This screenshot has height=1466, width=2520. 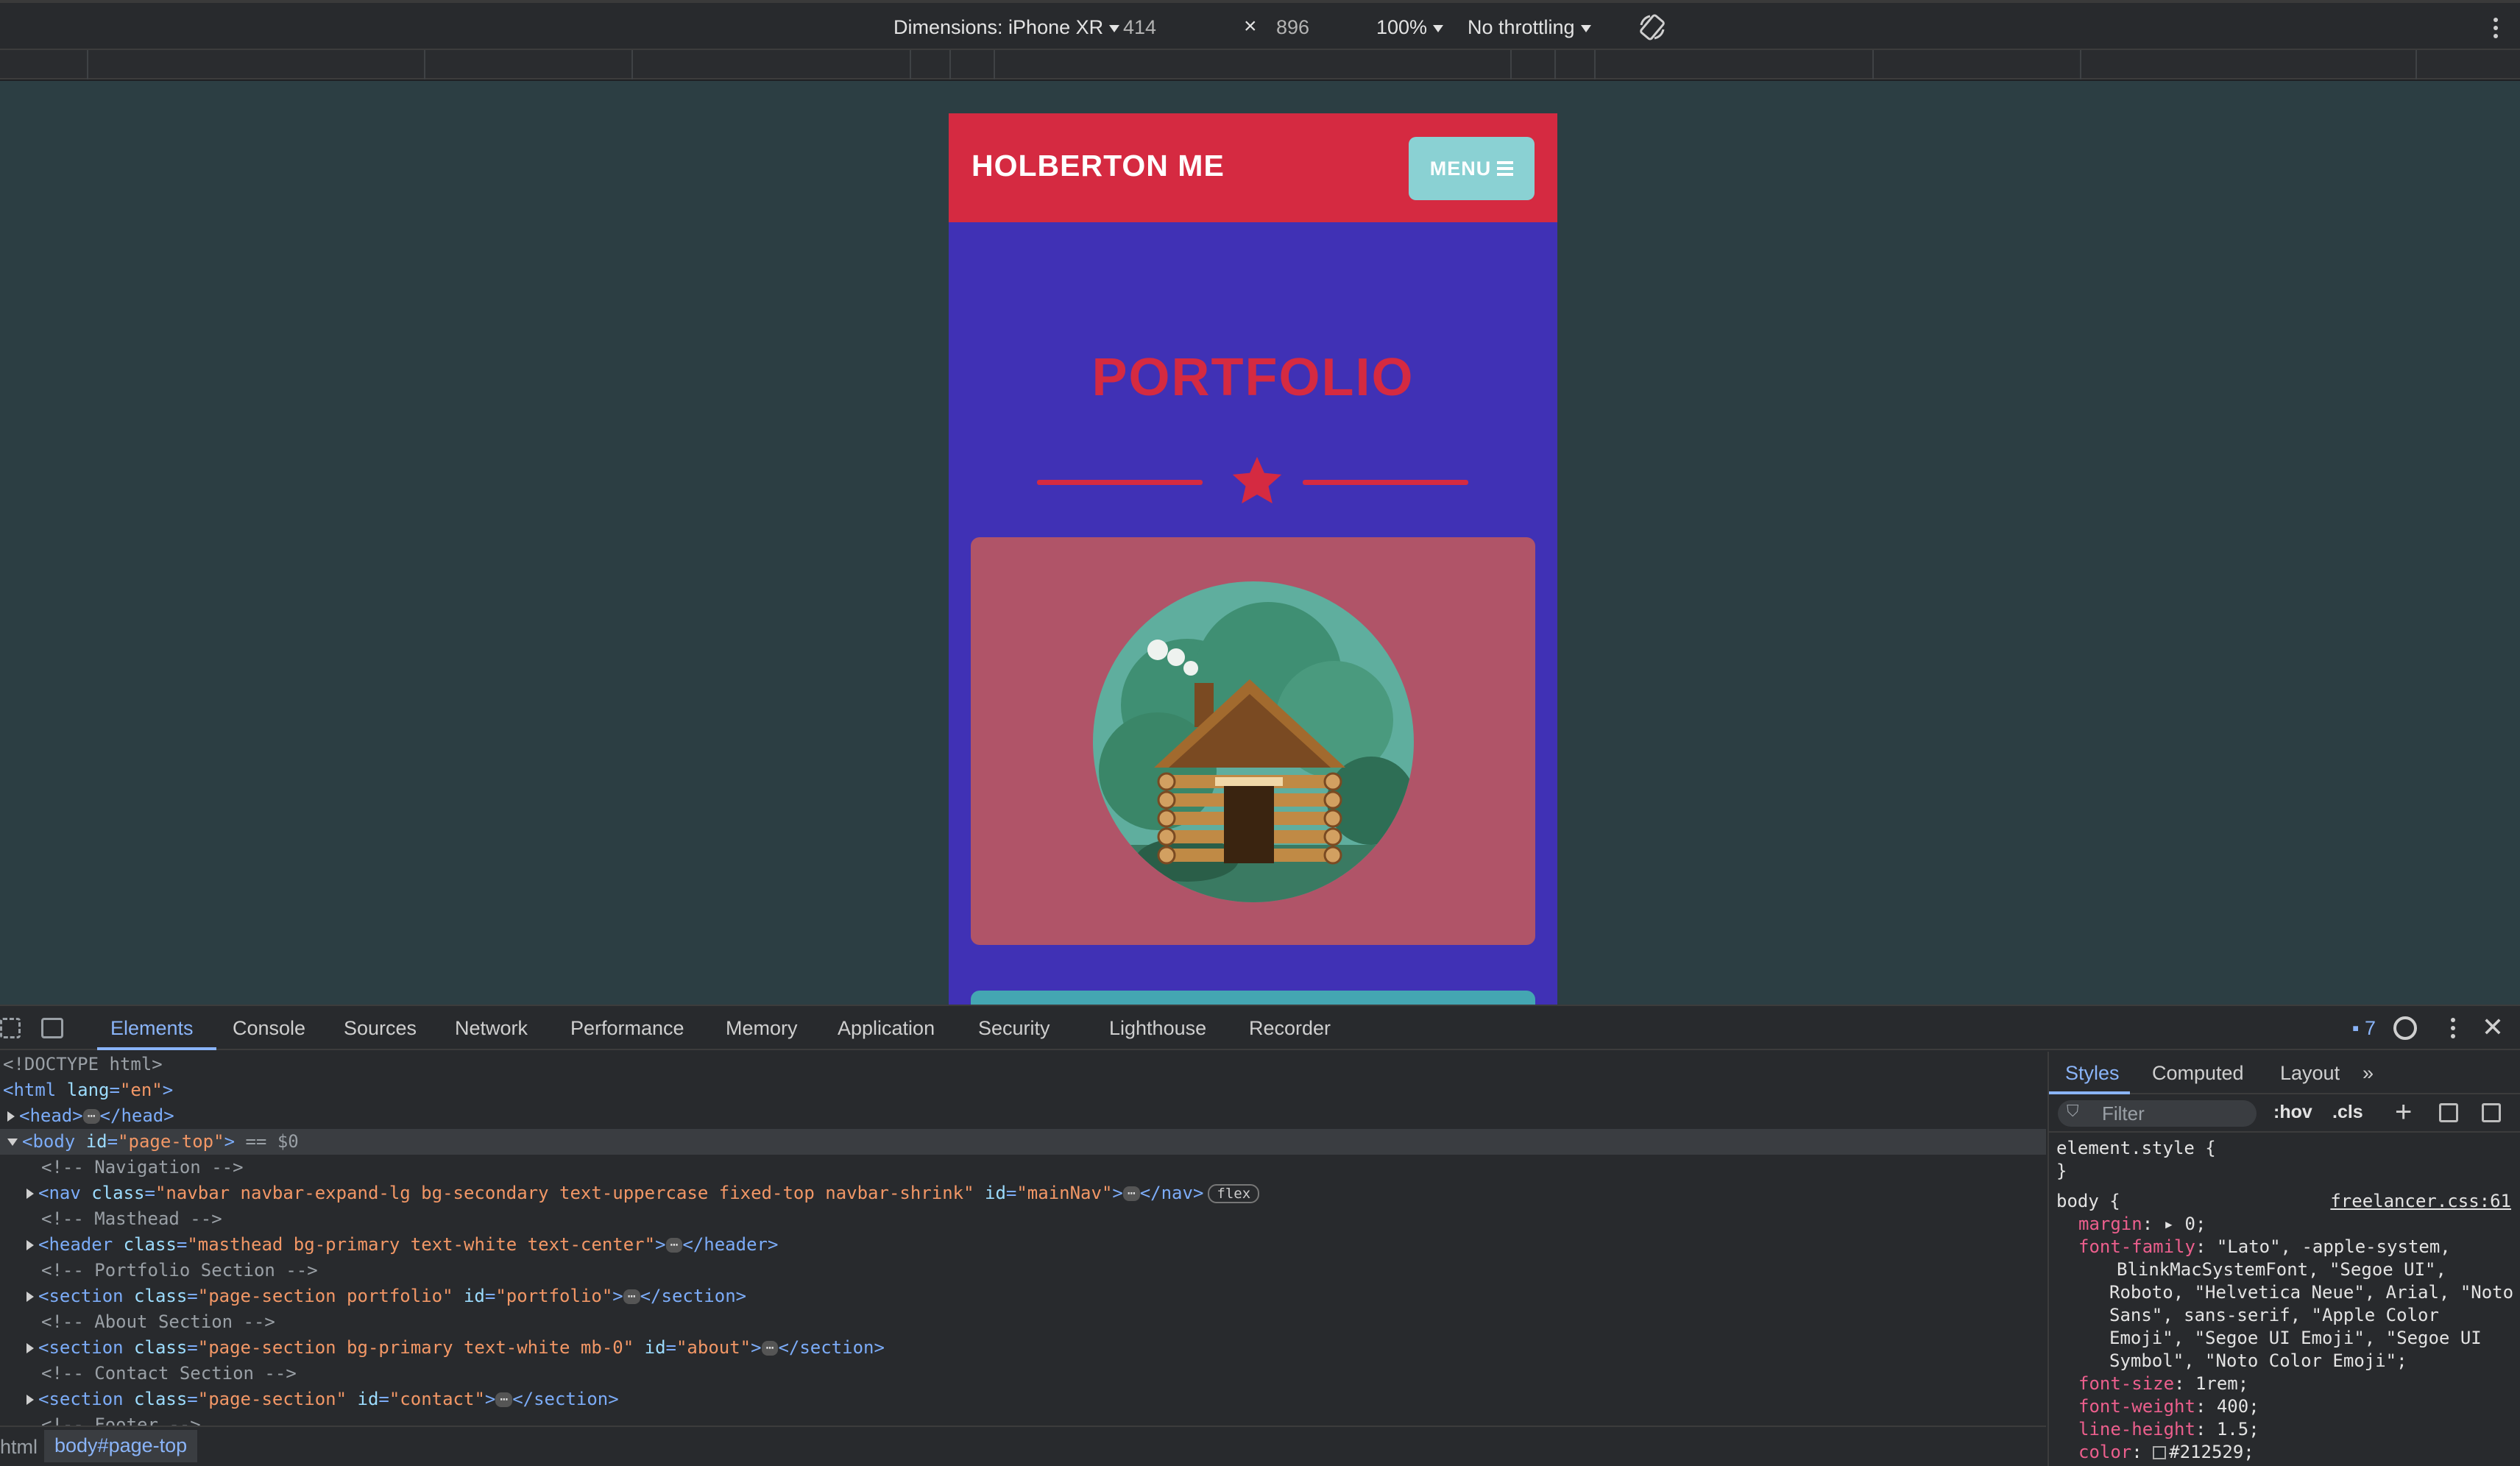 I want to click on star-icon, so click(x=1257, y=480).